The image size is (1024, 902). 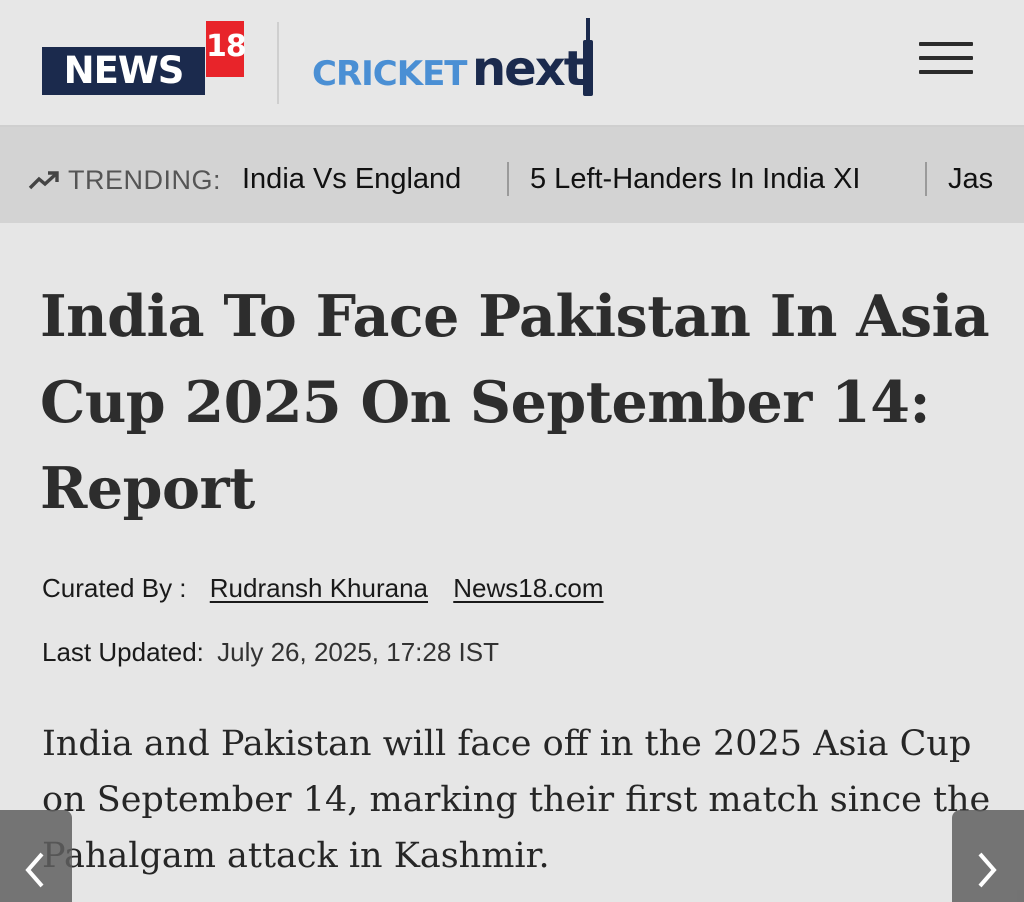 What do you see at coordinates (319, 588) in the screenshot?
I see `author-link: Rudransh Khurana` at bounding box center [319, 588].